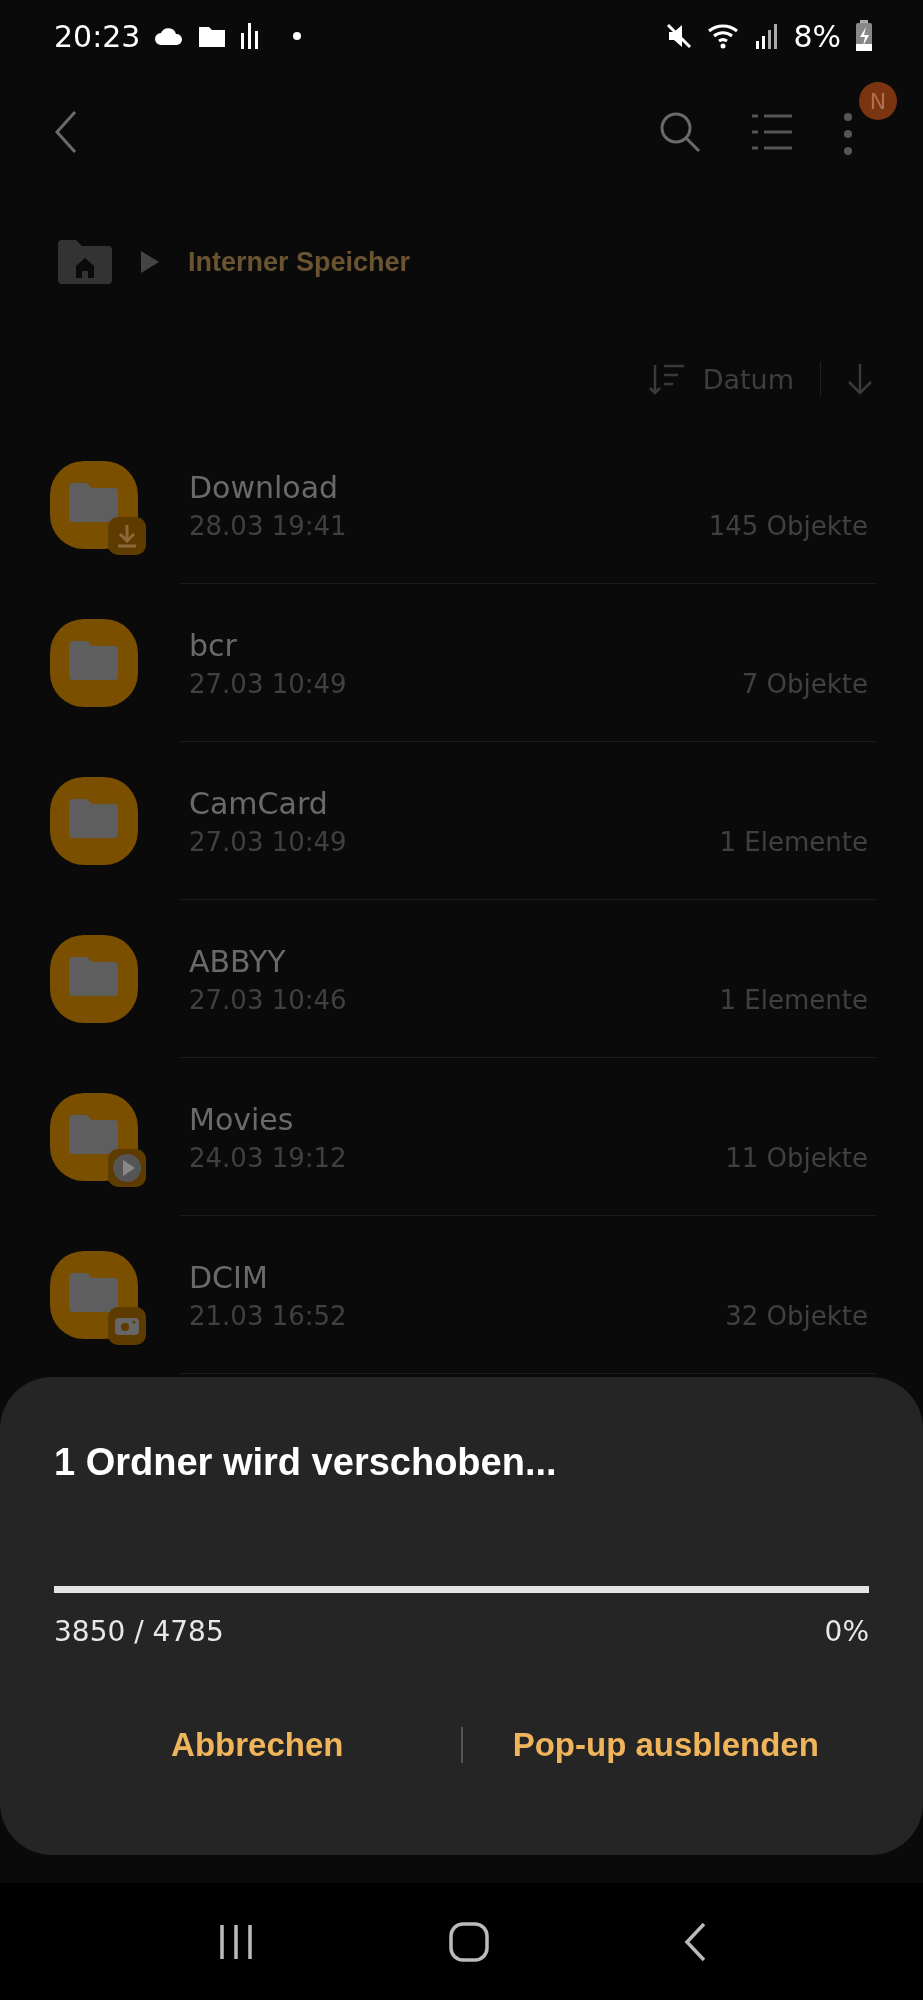 This screenshot has width=923, height=2000. I want to click on folder-name: Movies, so click(556, 1119).